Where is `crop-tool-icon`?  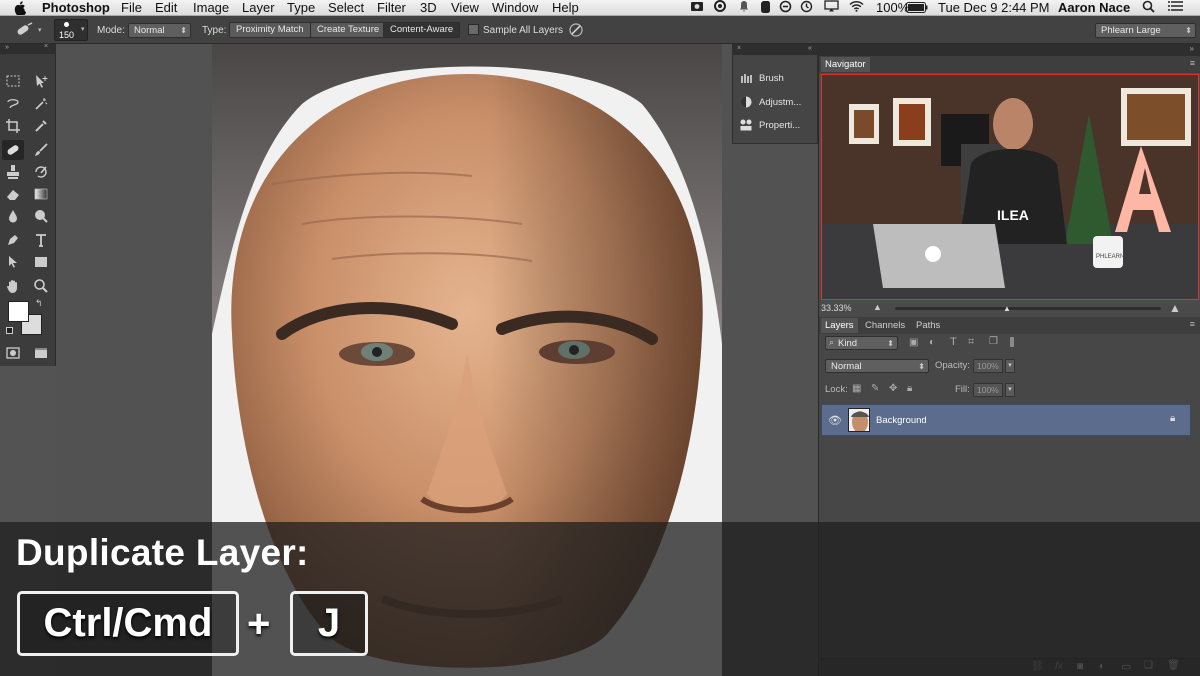 crop-tool-icon is located at coordinates (13, 126).